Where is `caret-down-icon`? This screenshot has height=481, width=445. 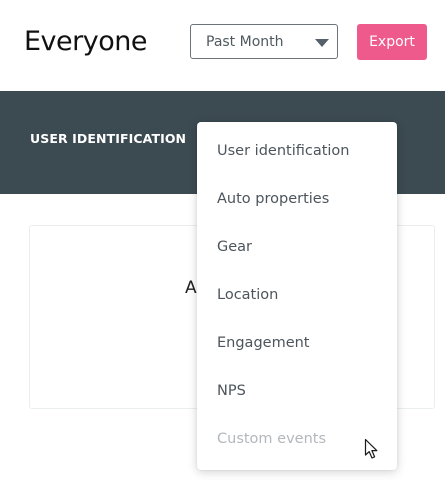
caret-down-icon is located at coordinates (322, 43).